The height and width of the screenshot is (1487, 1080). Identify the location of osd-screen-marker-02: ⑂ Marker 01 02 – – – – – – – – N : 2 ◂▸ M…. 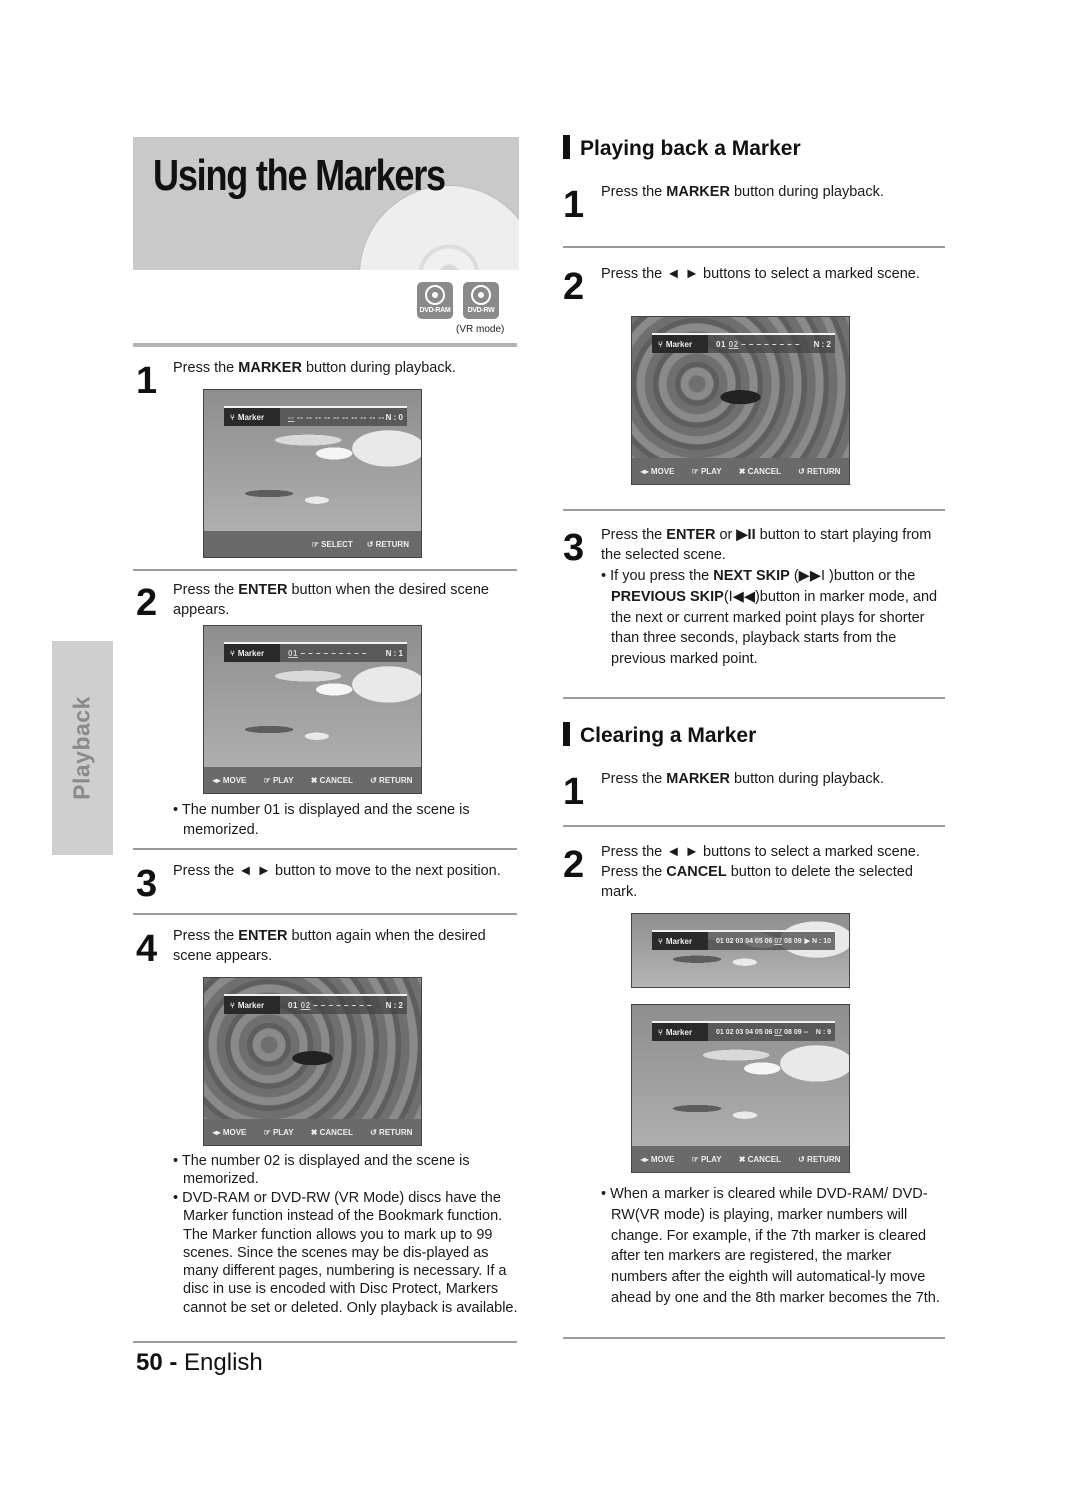
(312, 1061).